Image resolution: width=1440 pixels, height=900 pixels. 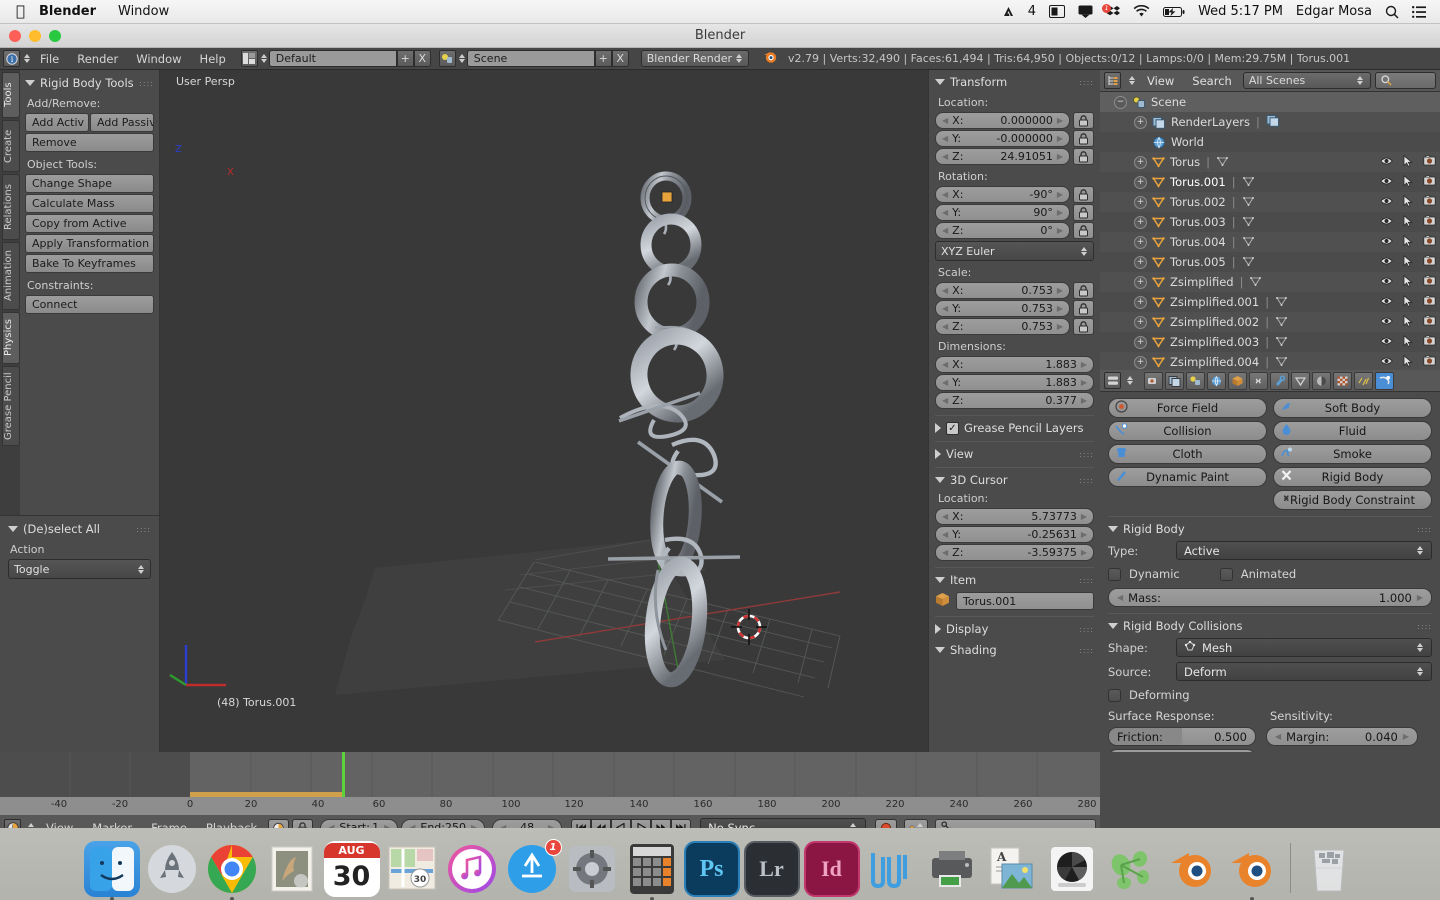 I want to click on rotation-z-field: ◀ Z: 0° ▶, so click(x=1002, y=230).